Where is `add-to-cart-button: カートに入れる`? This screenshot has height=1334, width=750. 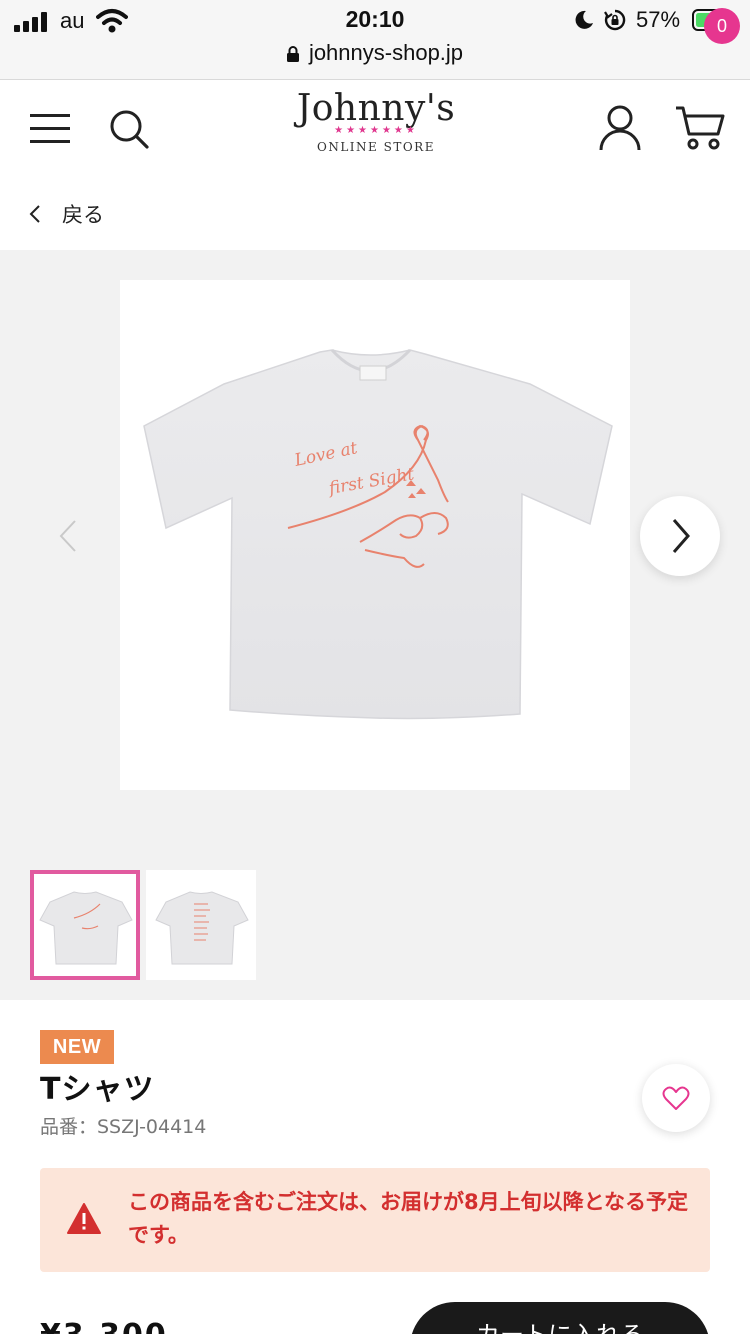 add-to-cart-button: カートに入れる is located at coordinates (560, 1318).